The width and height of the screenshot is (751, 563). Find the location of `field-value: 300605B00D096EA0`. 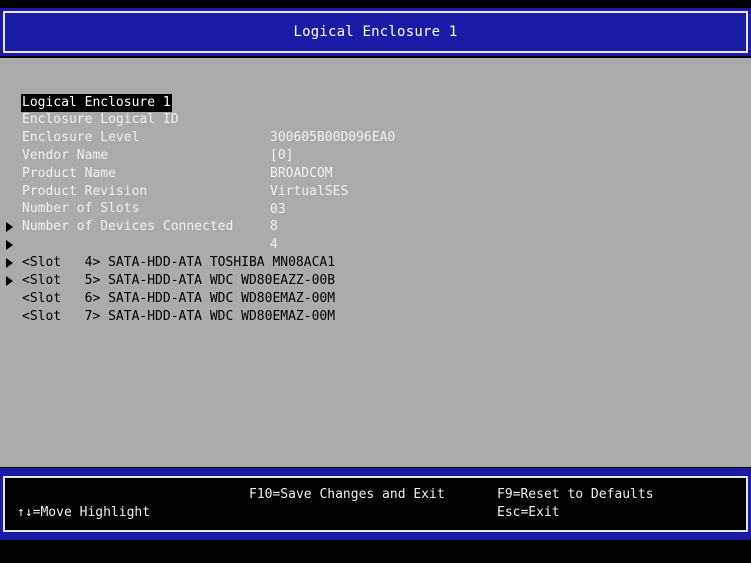

field-value: 300605B00D096EA0 is located at coordinates (333, 137).